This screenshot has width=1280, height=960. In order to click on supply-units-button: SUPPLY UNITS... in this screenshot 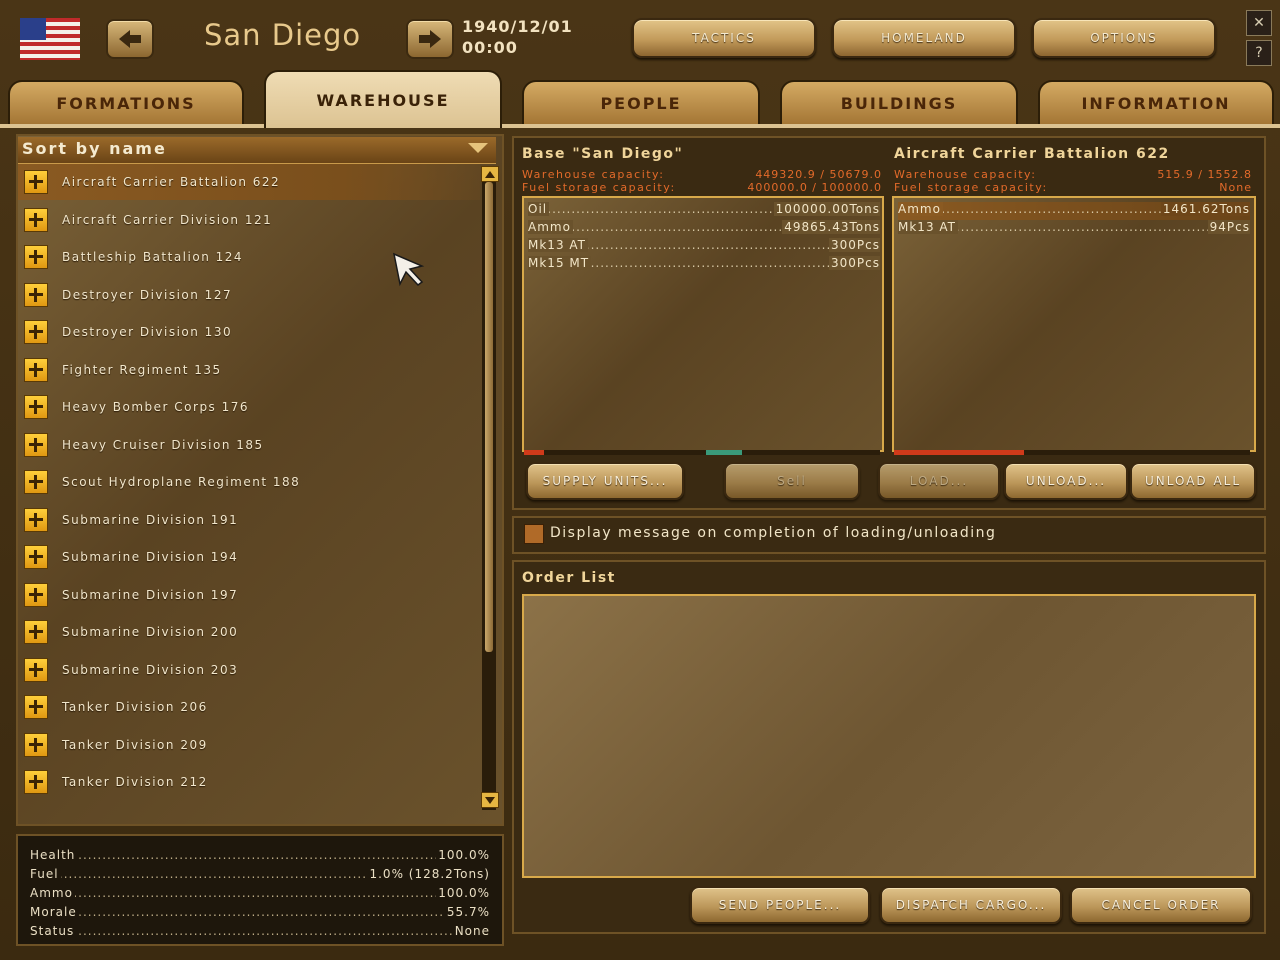, I will do `click(605, 481)`.